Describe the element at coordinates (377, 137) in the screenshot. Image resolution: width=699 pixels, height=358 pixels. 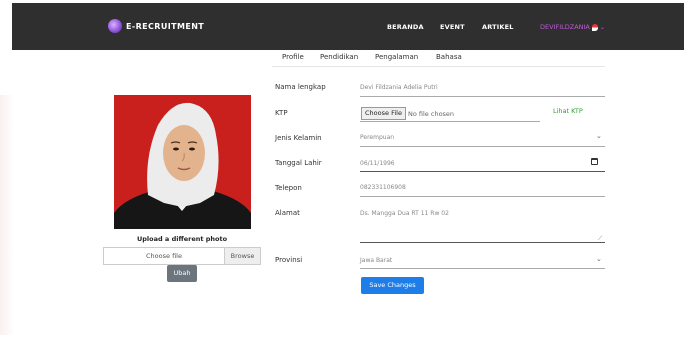
I see `jenis-kelamin-select: Perempuan` at that location.